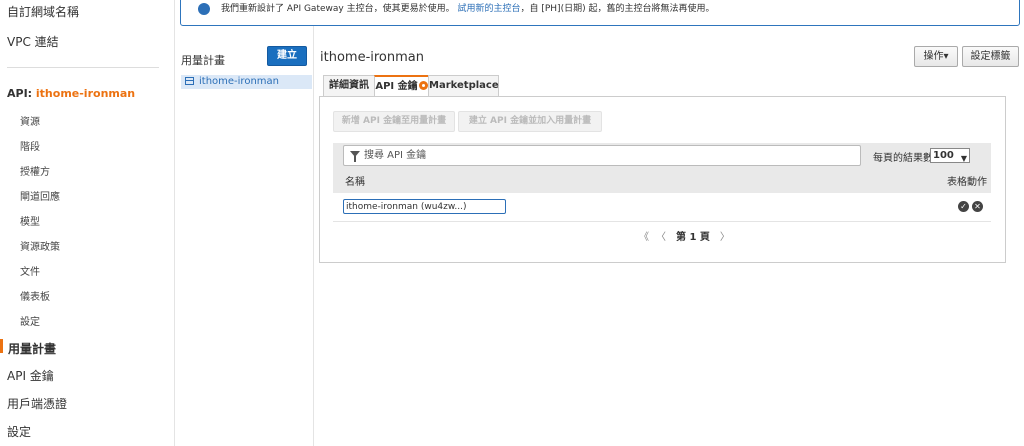 The image size is (1024, 446). What do you see at coordinates (204, 9) in the screenshot?
I see `info-icon` at bounding box center [204, 9].